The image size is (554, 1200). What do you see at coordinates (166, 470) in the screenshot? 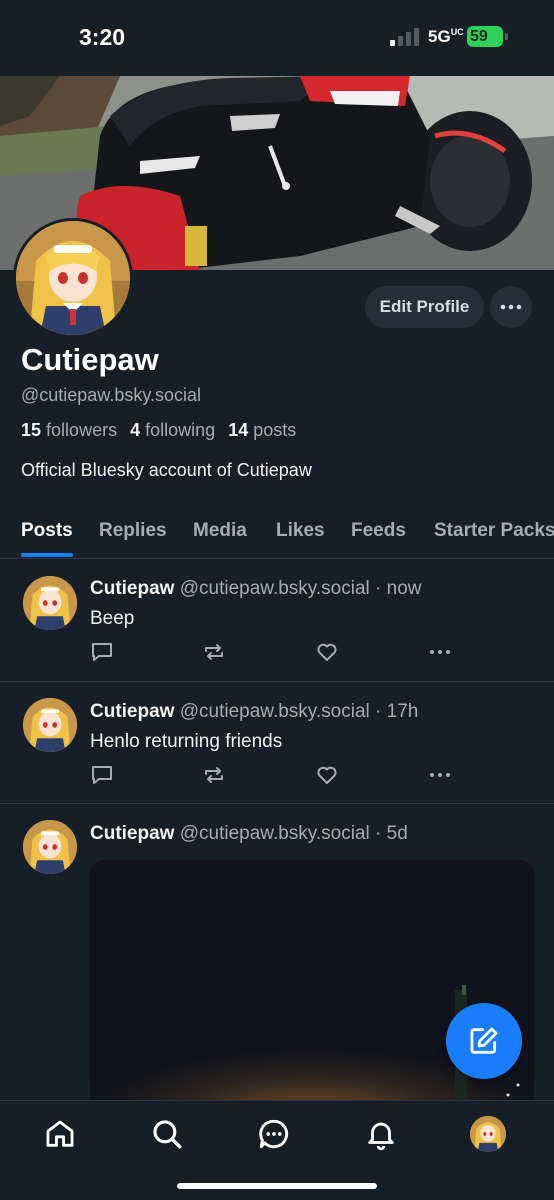
I see `profile-bio: Official Bluesky account of Cutiepaw` at bounding box center [166, 470].